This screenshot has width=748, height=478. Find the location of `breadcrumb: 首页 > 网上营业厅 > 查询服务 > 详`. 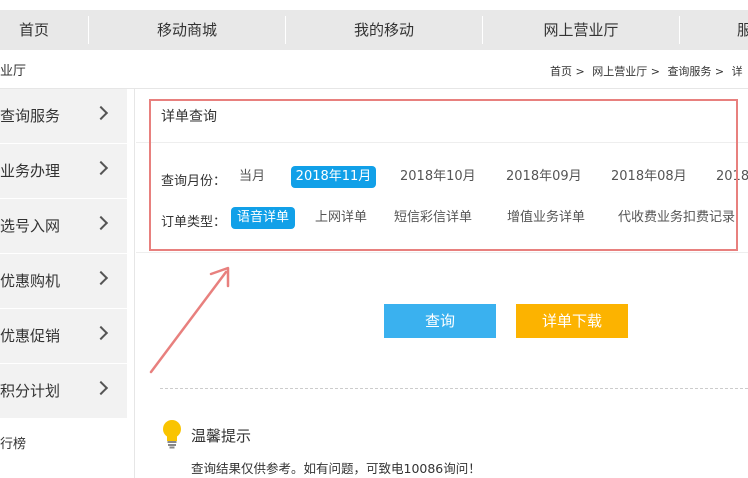

breadcrumb: 首页 > 网上营业厅 > 查询服务 > 详 is located at coordinates (648, 72).